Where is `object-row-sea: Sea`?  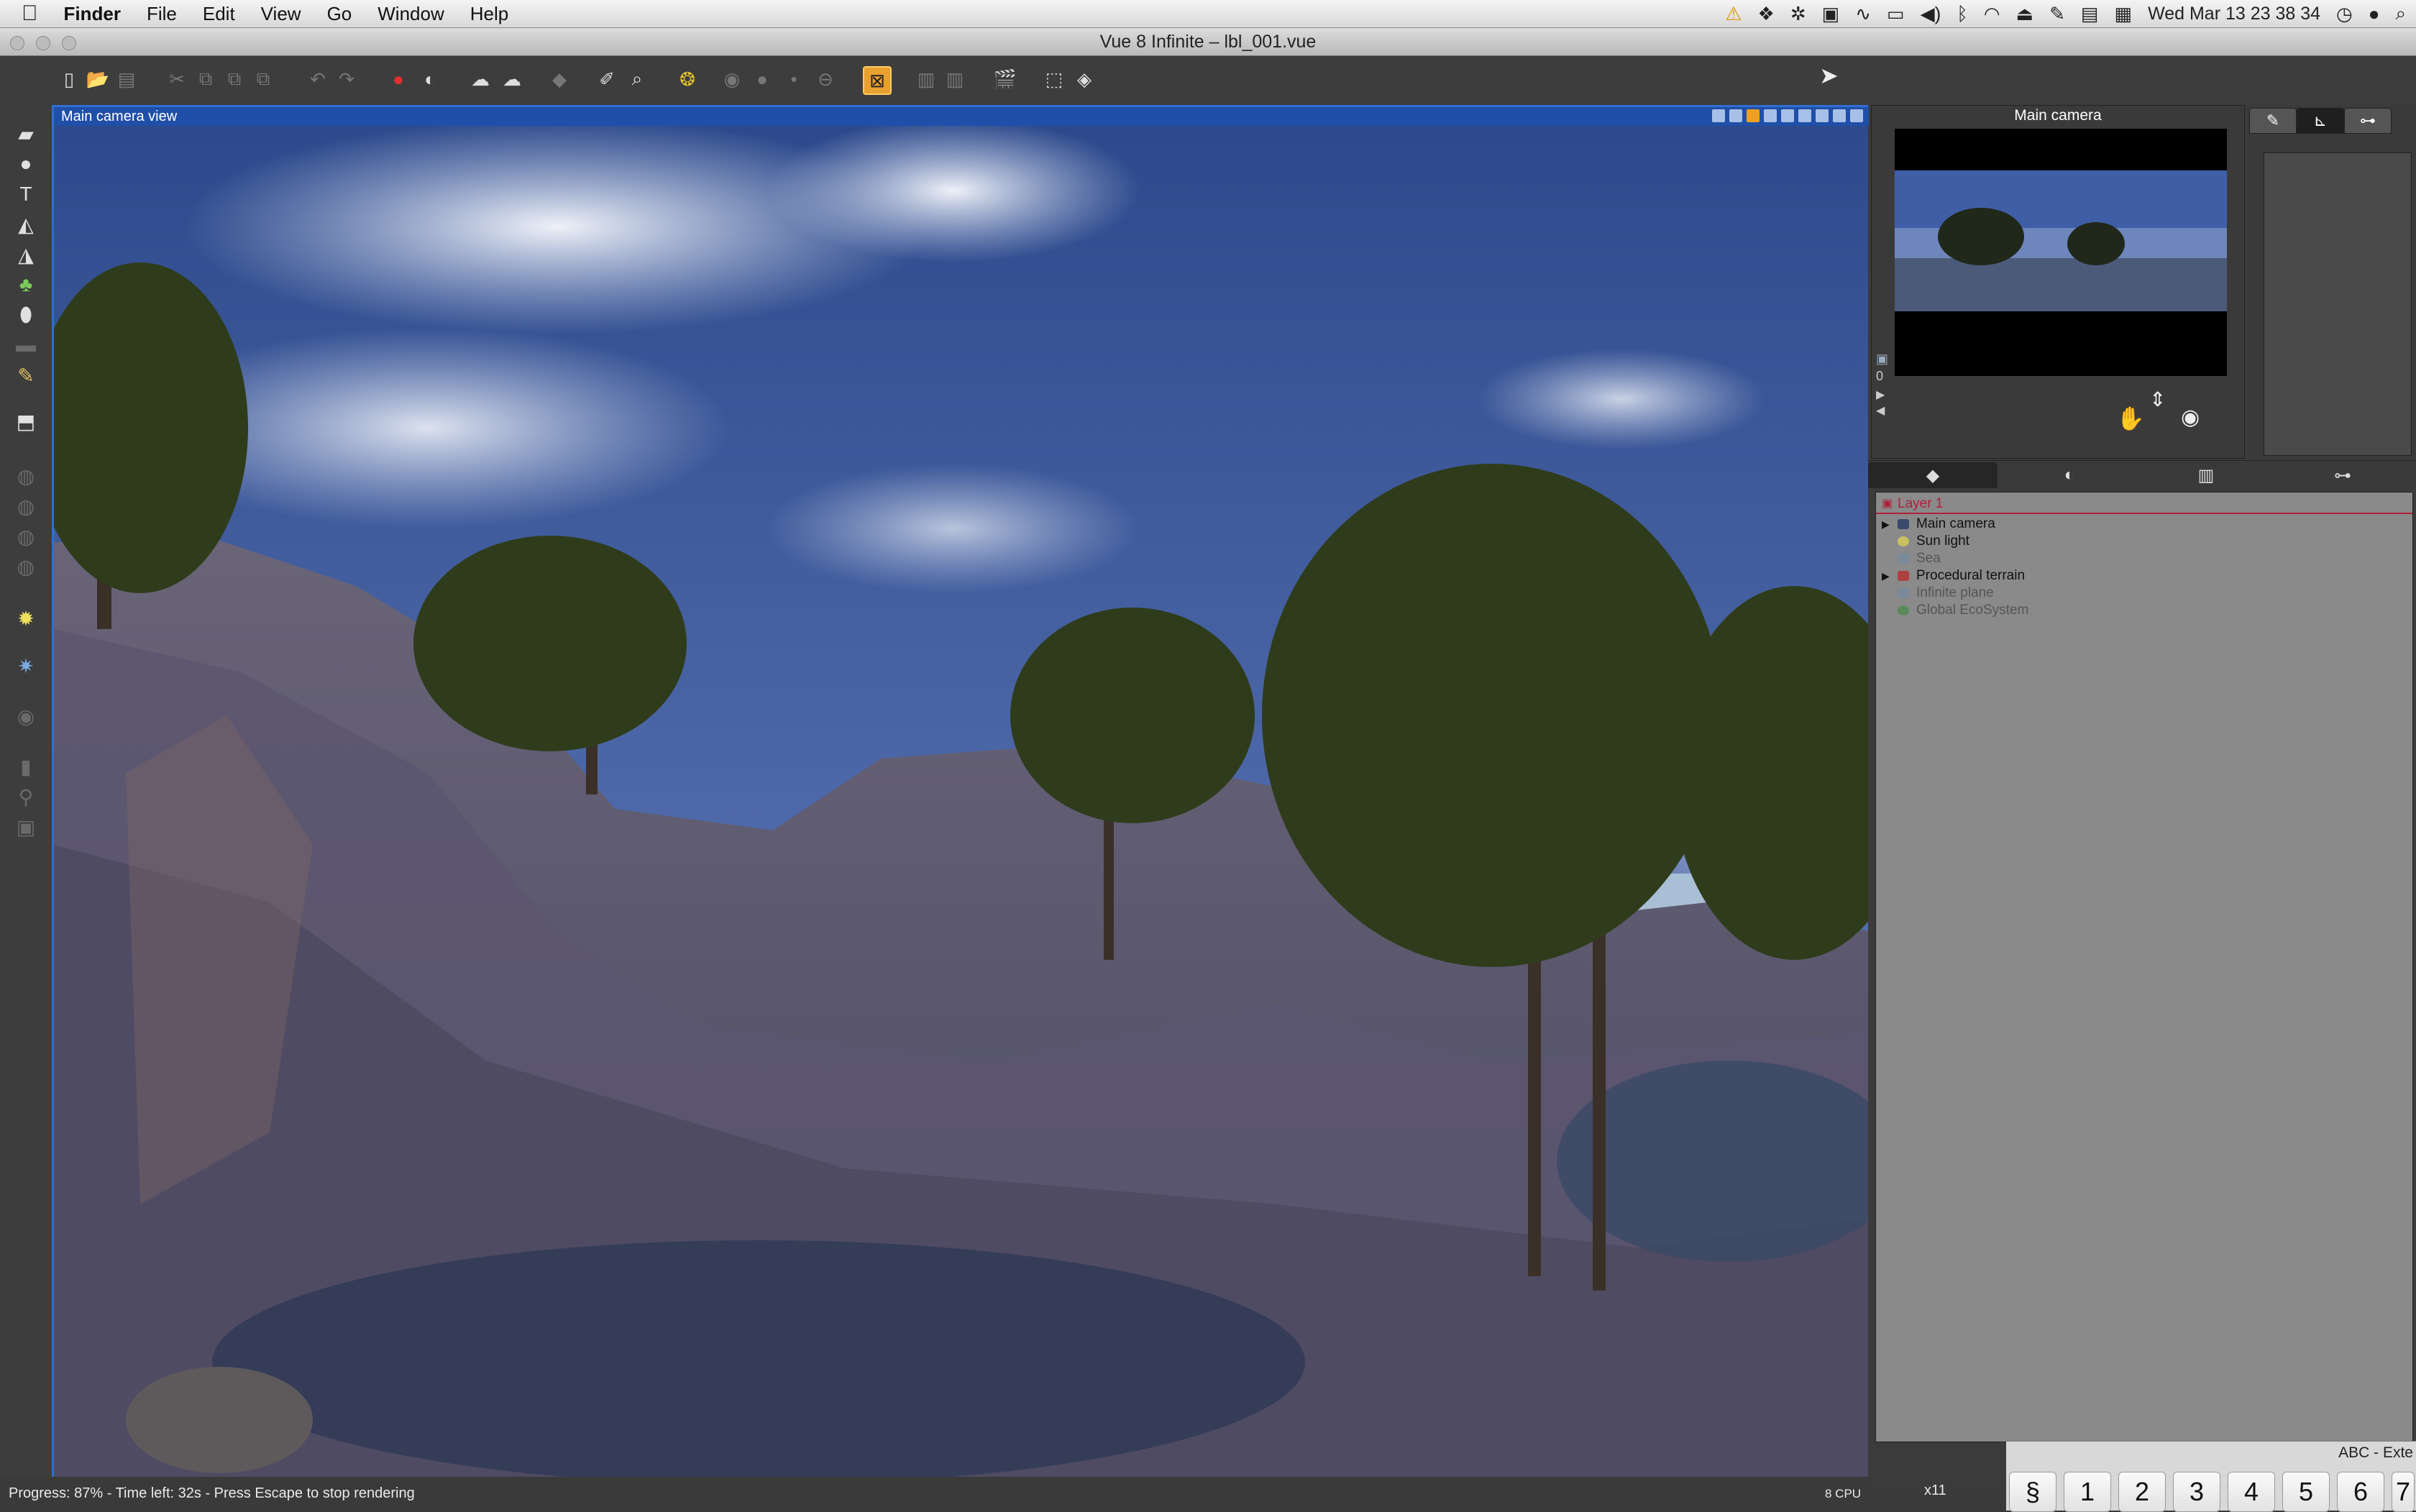 object-row-sea: Sea is located at coordinates (2144, 558).